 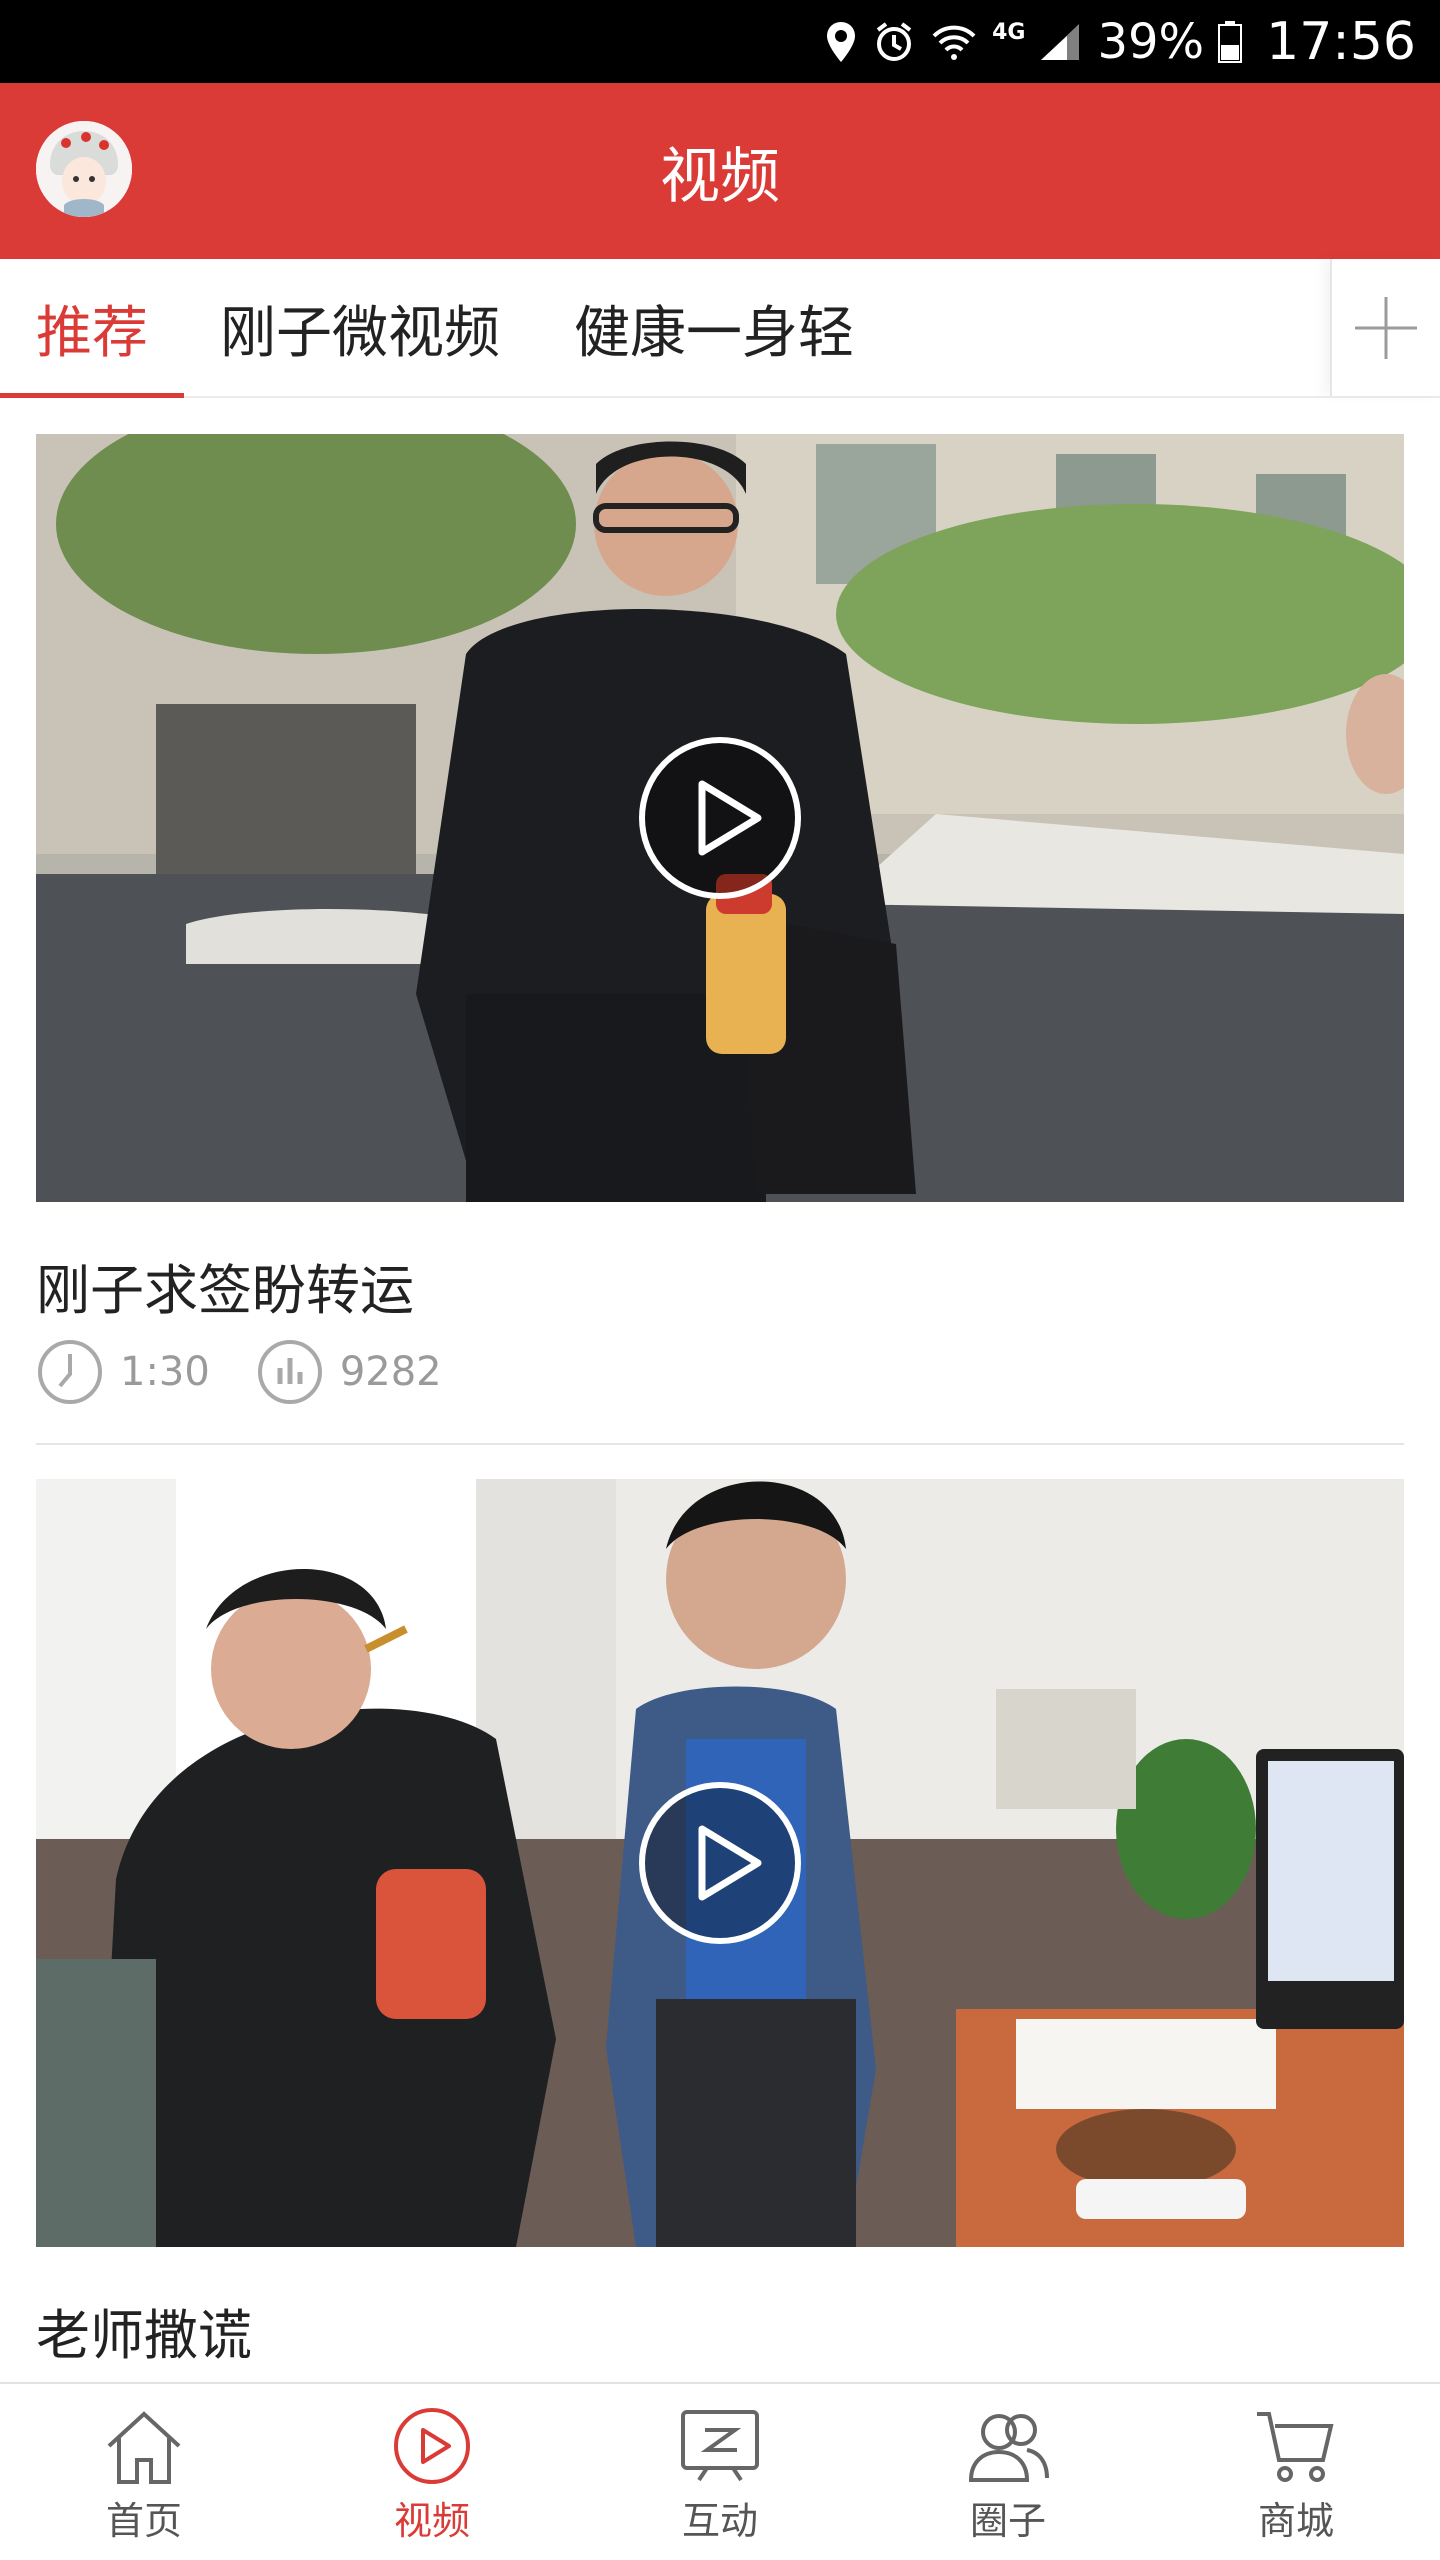 What do you see at coordinates (1009, 32) in the screenshot?
I see `network-type: 4G` at bounding box center [1009, 32].